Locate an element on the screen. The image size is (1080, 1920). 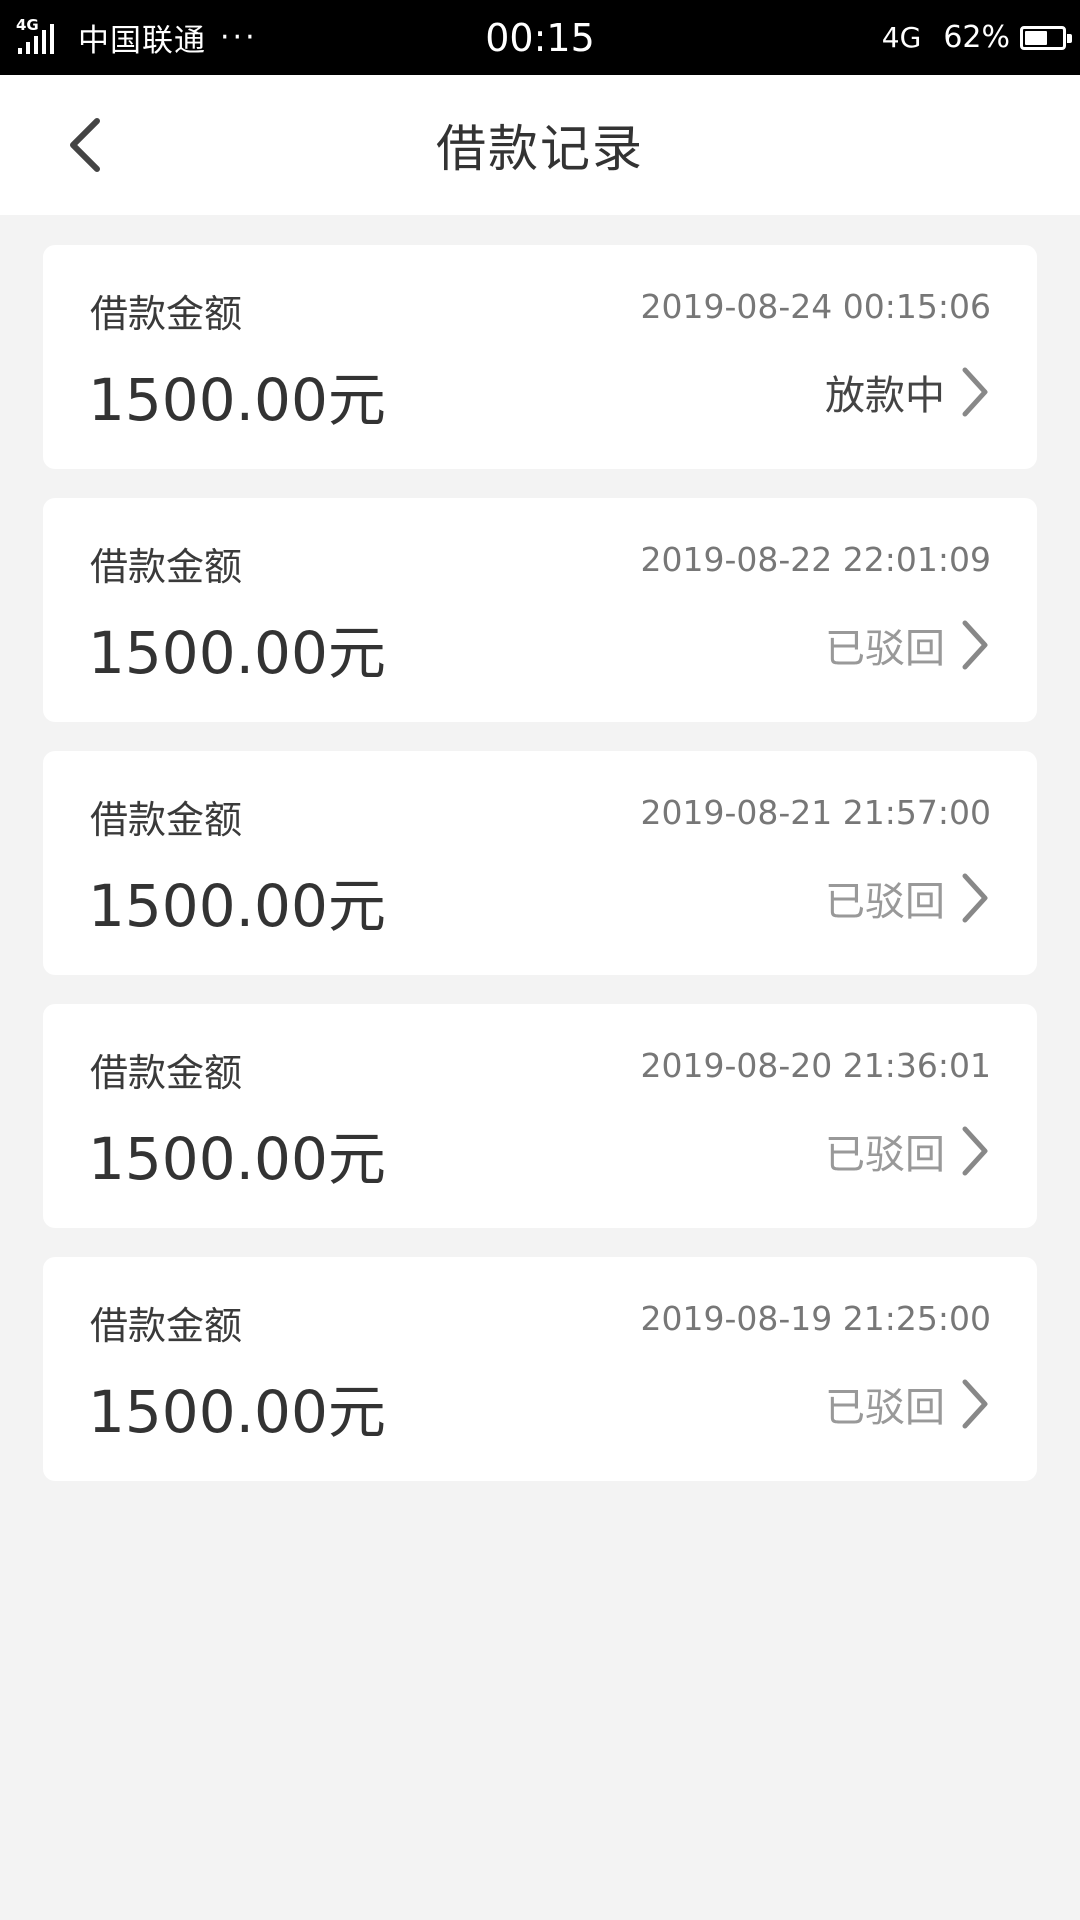
carrier-name: 中国联通 is located at coordinates (142, 41).